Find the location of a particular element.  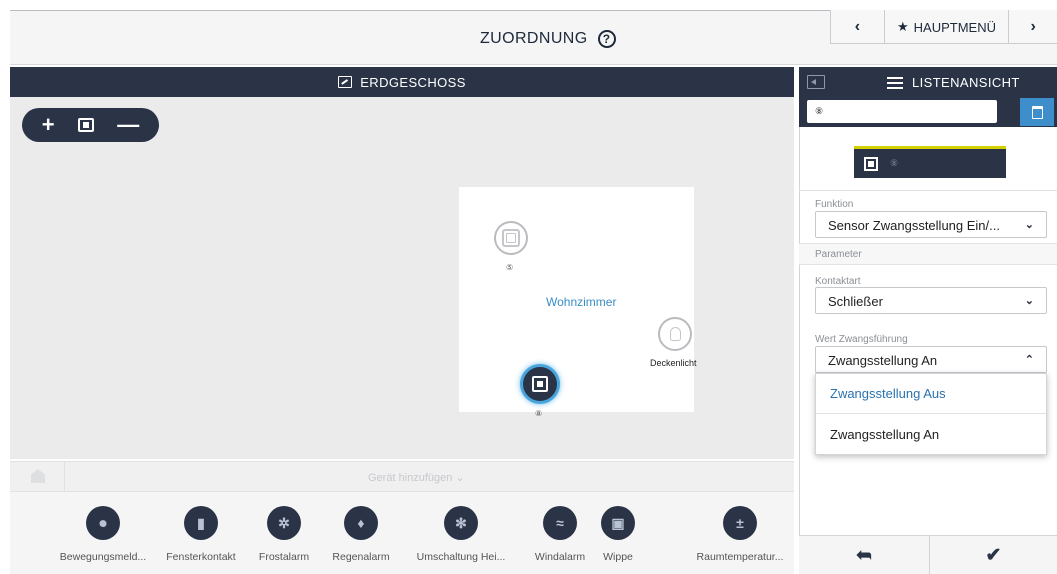

motion-sensor-icon: ⏺ is located at coordinates (103, 523).